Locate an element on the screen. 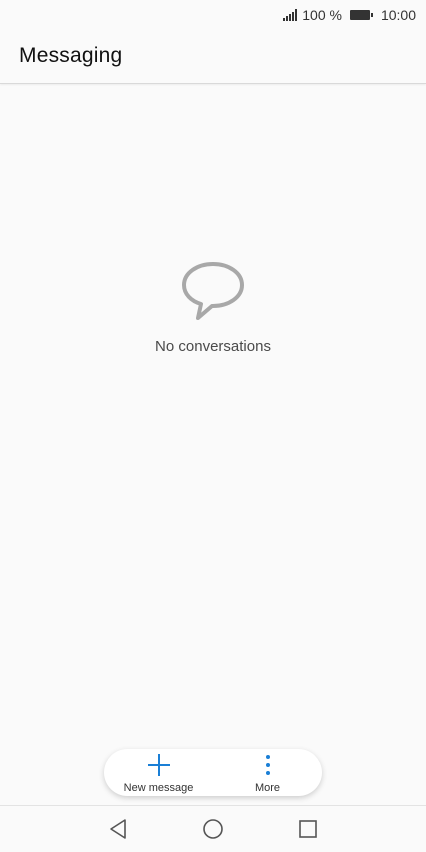 This screenshot has width=426, height=852. battery-icon is located at coordinates (361, 15).